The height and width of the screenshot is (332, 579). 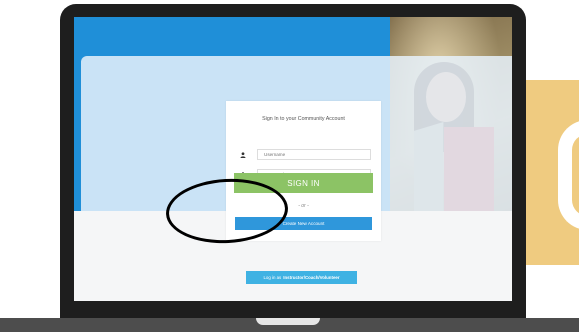 What do you see at coordinates (314, 154) in the screenshot?
I see `username-input` at bounding box center [314, 154].